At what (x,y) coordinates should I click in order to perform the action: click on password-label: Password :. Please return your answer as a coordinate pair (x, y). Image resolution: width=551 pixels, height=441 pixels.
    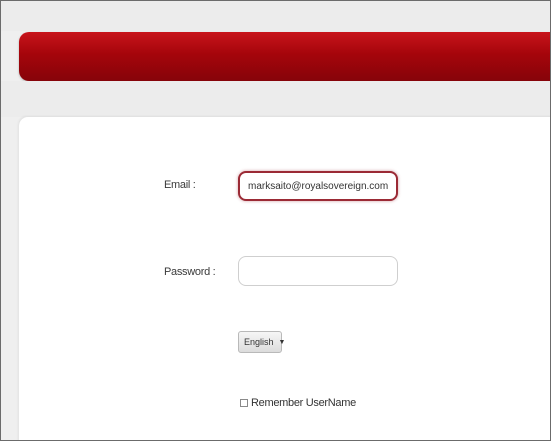
    Looking at the image, I should click on (190, 272).